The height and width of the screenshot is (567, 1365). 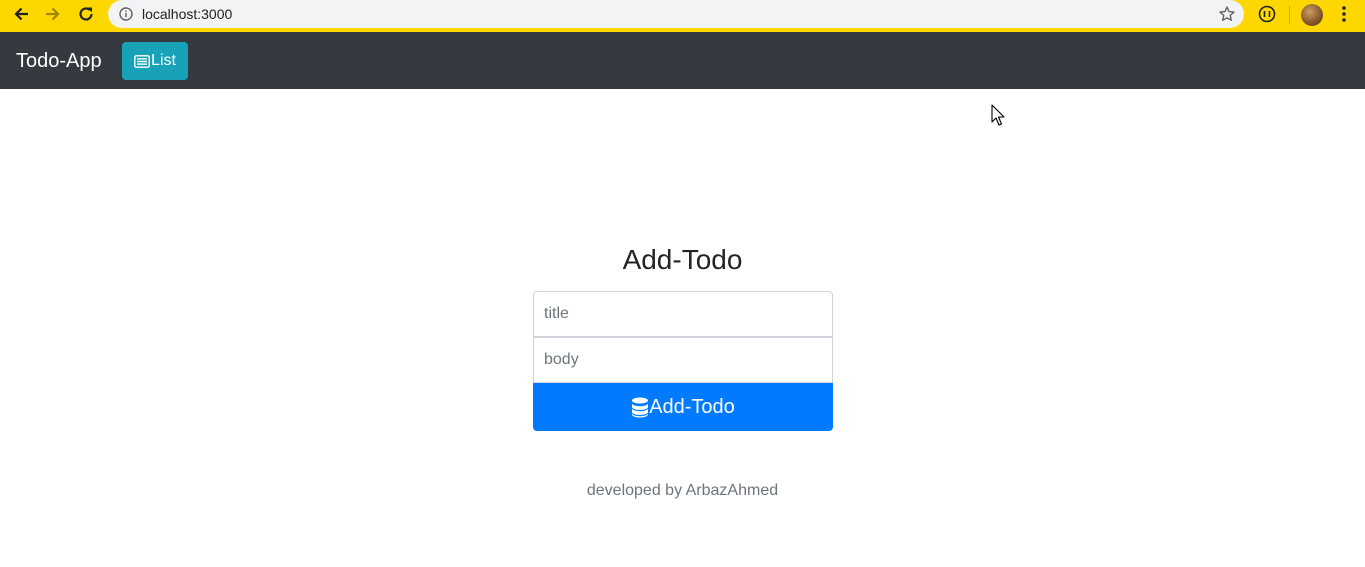 What do you see at coordinates (692, 406) in the screenshot?
I see `add-todo-button-label: Add-Todo` at bounding box center [692, 406].